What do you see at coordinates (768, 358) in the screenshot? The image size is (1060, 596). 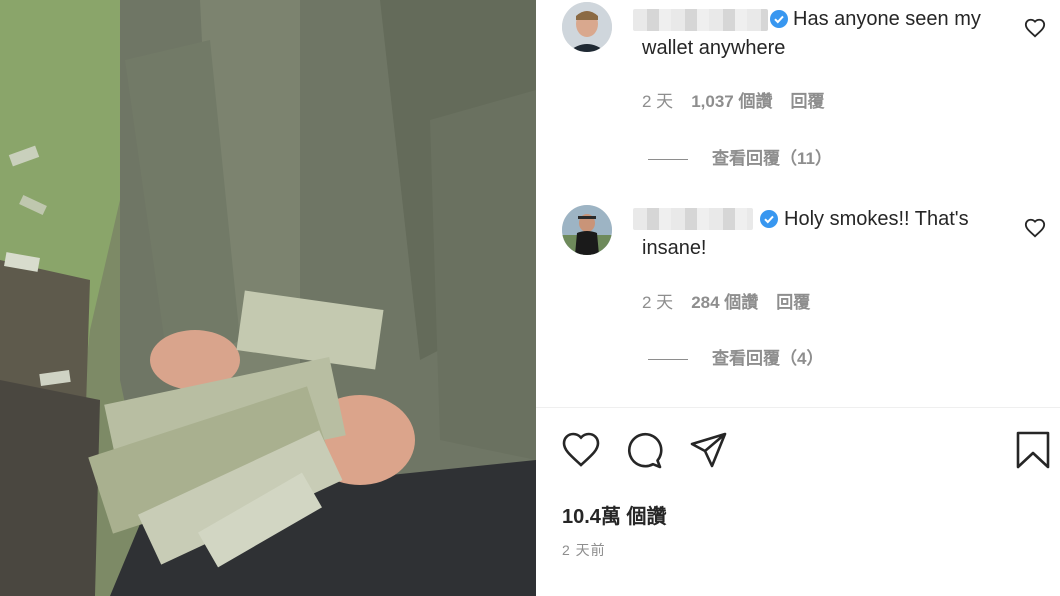 I see `view-replies-label: 查看回覆（4）` at bounding box center [768, 358].